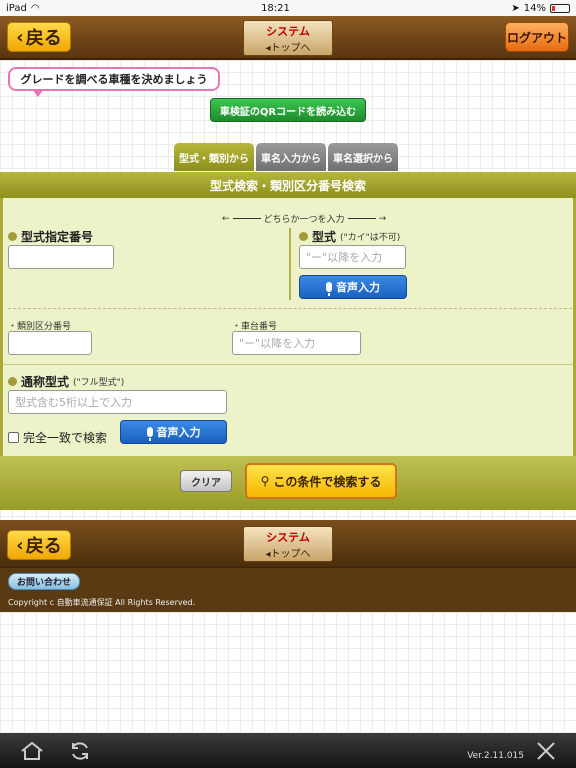  What do you see at coordinates (50, 343) in the screenshot?
I see `category-number-input` at bounding box center [50, 343].